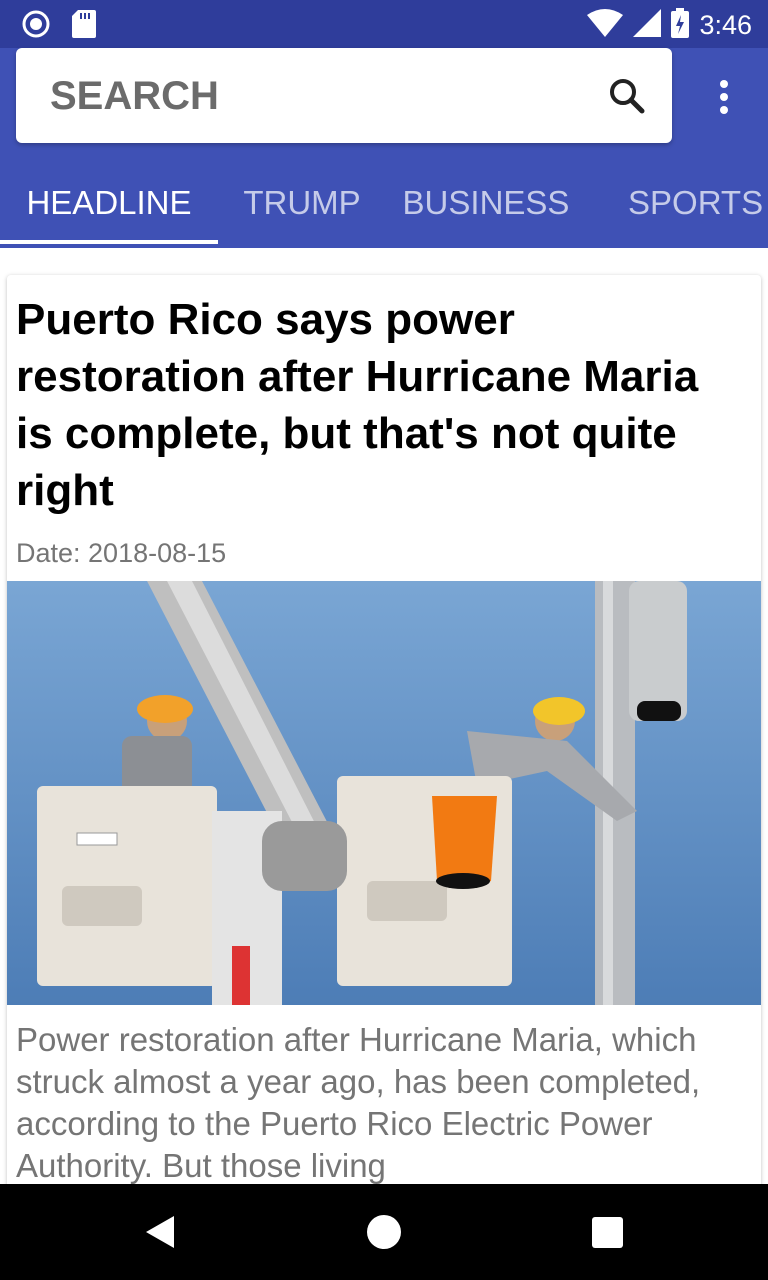  Describe the element at coordinates (725, 25) in the screenshot. I see `status-time: 3:46` at that location.